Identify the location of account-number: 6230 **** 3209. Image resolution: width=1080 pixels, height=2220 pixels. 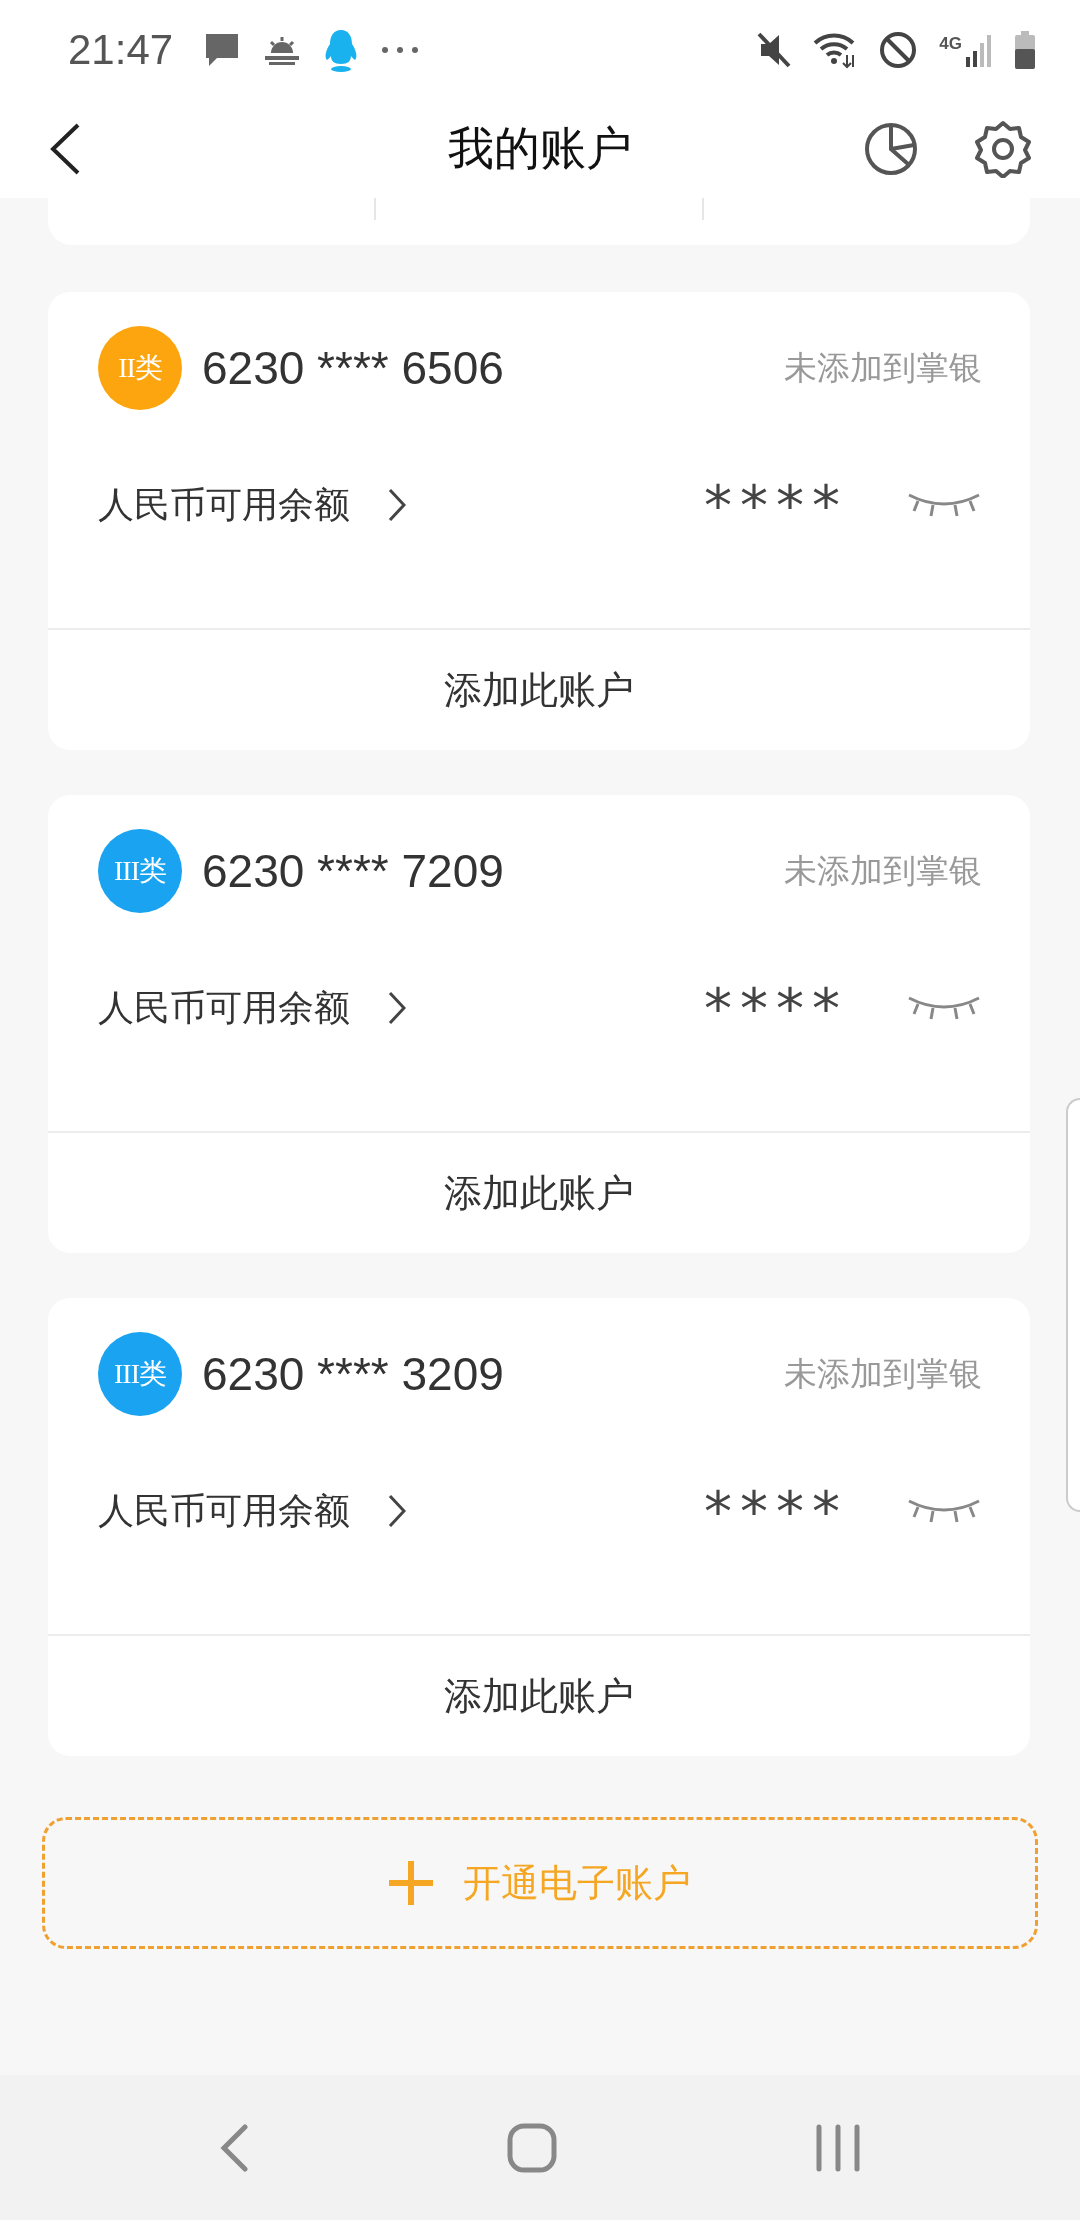
(353, 1374).